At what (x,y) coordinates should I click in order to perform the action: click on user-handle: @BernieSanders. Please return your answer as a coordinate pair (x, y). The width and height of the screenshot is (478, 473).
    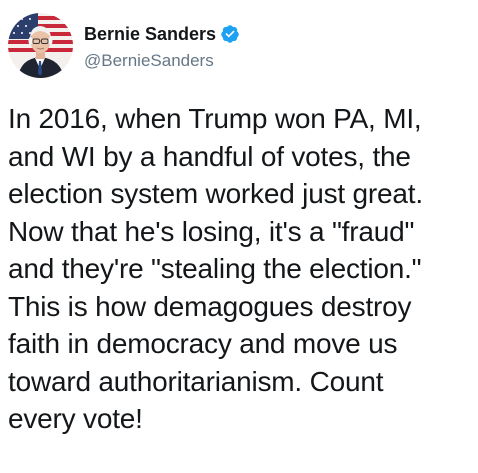
    Looking at the image, I should click on (162, 61).